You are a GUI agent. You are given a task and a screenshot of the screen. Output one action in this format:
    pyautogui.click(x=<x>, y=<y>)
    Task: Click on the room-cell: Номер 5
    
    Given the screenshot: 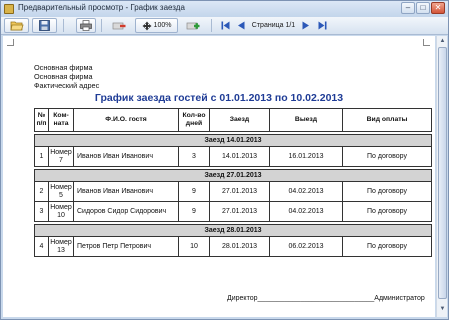 What is the action you would take?
    pyautogui.click(x=61, y=191)
    